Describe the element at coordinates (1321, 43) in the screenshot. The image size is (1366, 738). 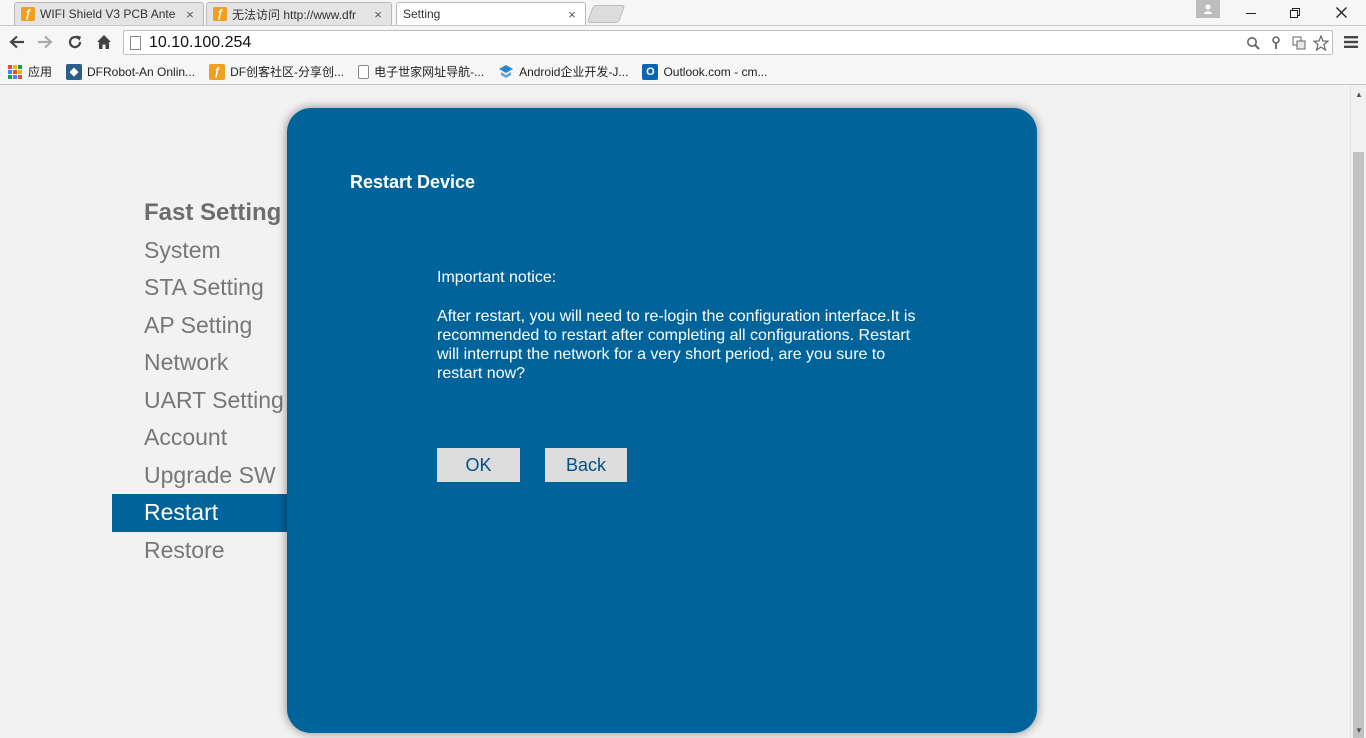
I see `bookmark-star-icon` at that location.